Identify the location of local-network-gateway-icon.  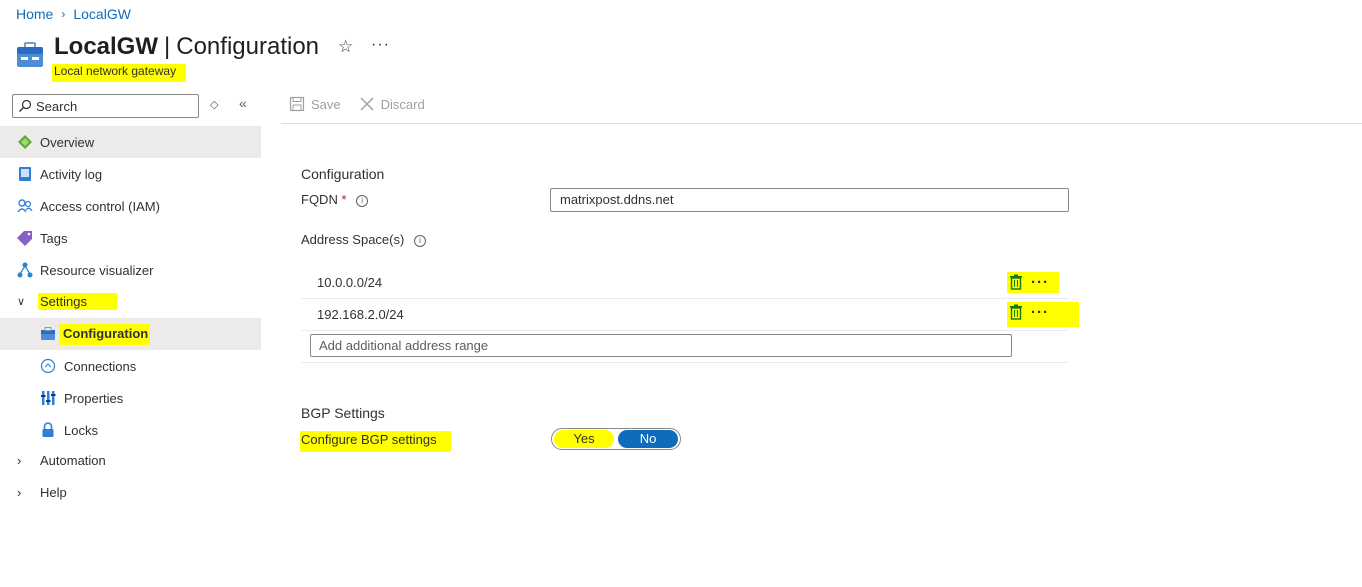
(30, 54).